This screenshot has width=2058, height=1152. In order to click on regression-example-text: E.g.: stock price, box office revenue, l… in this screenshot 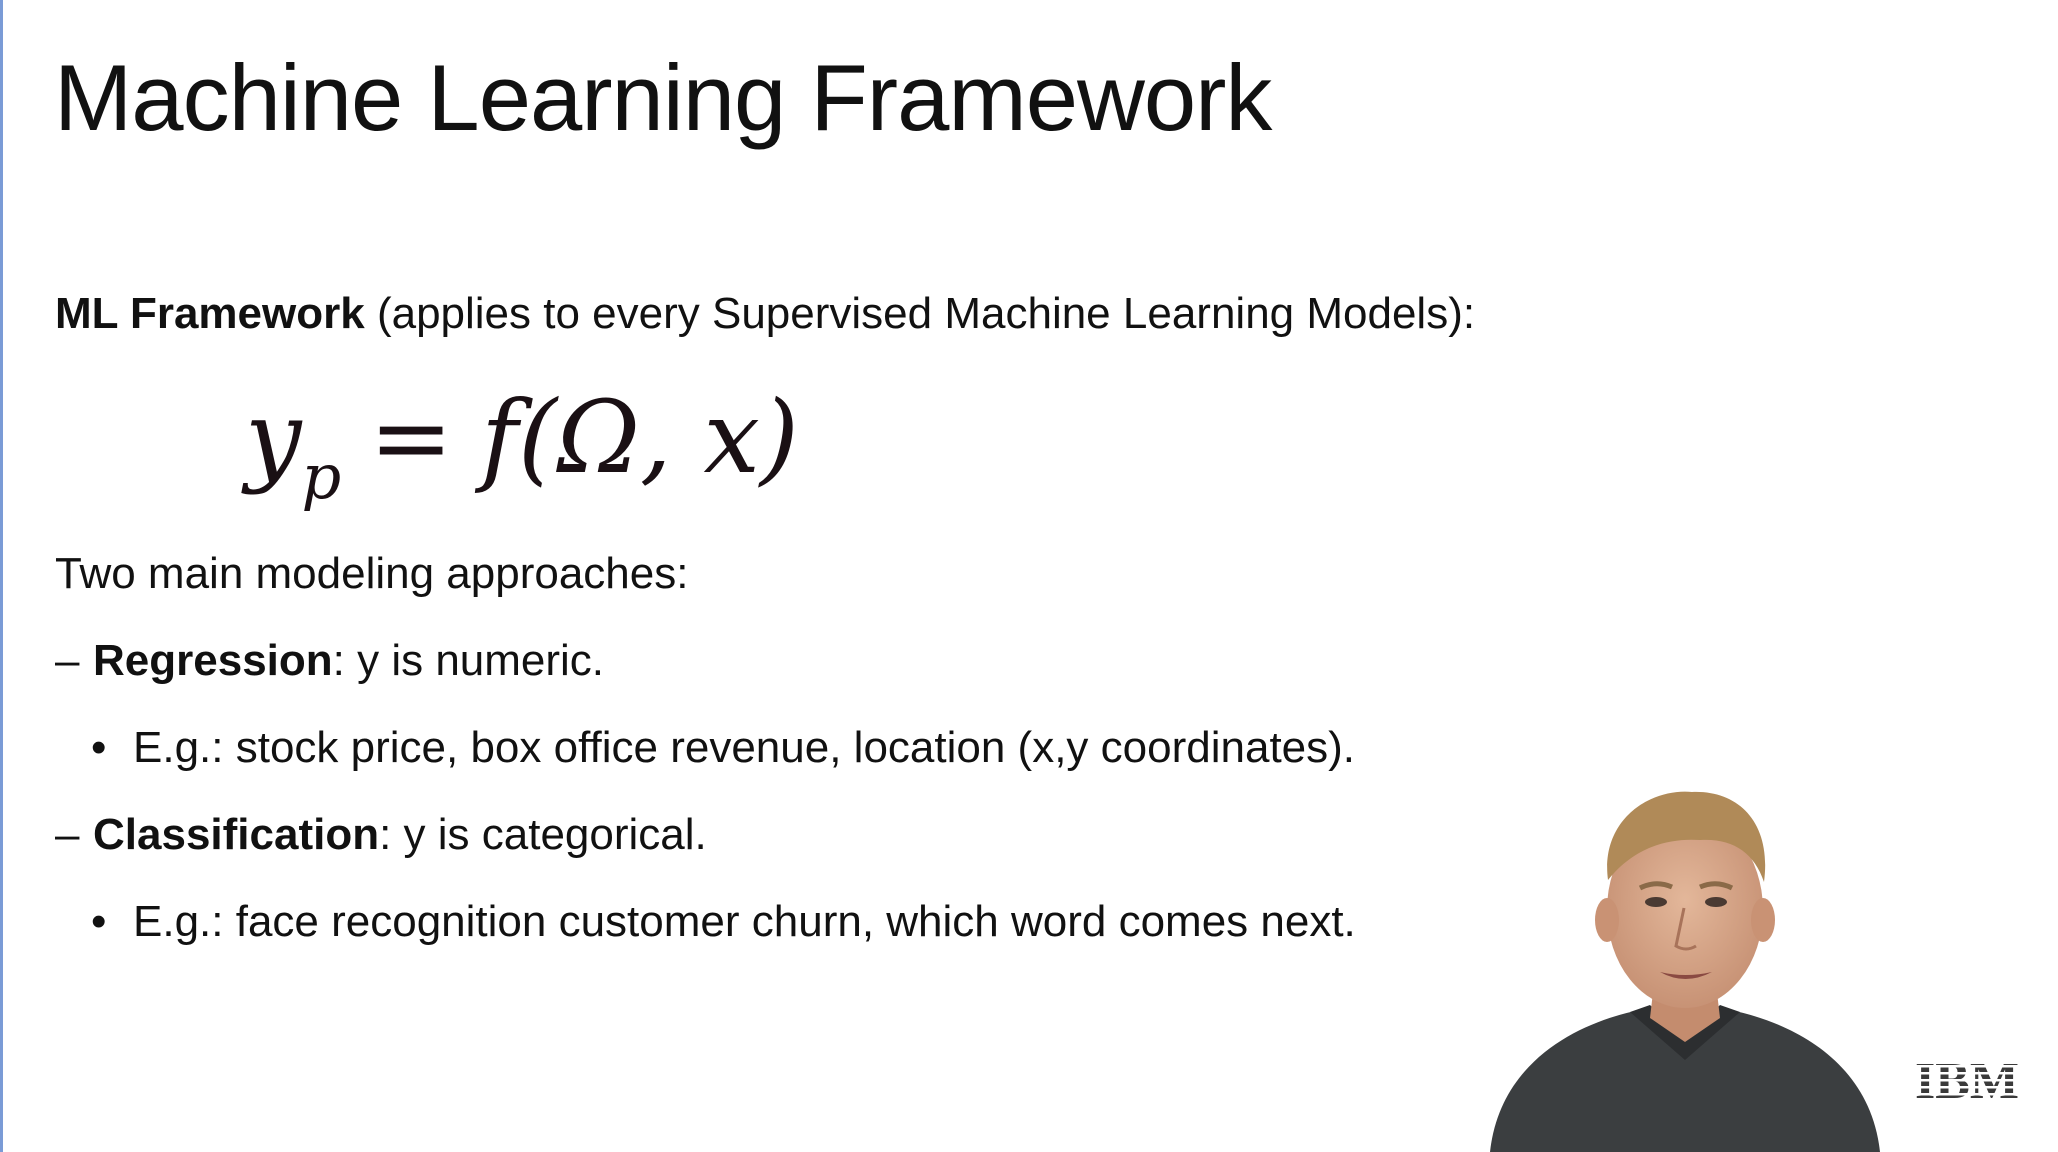, I will do `click(744, 747)`.